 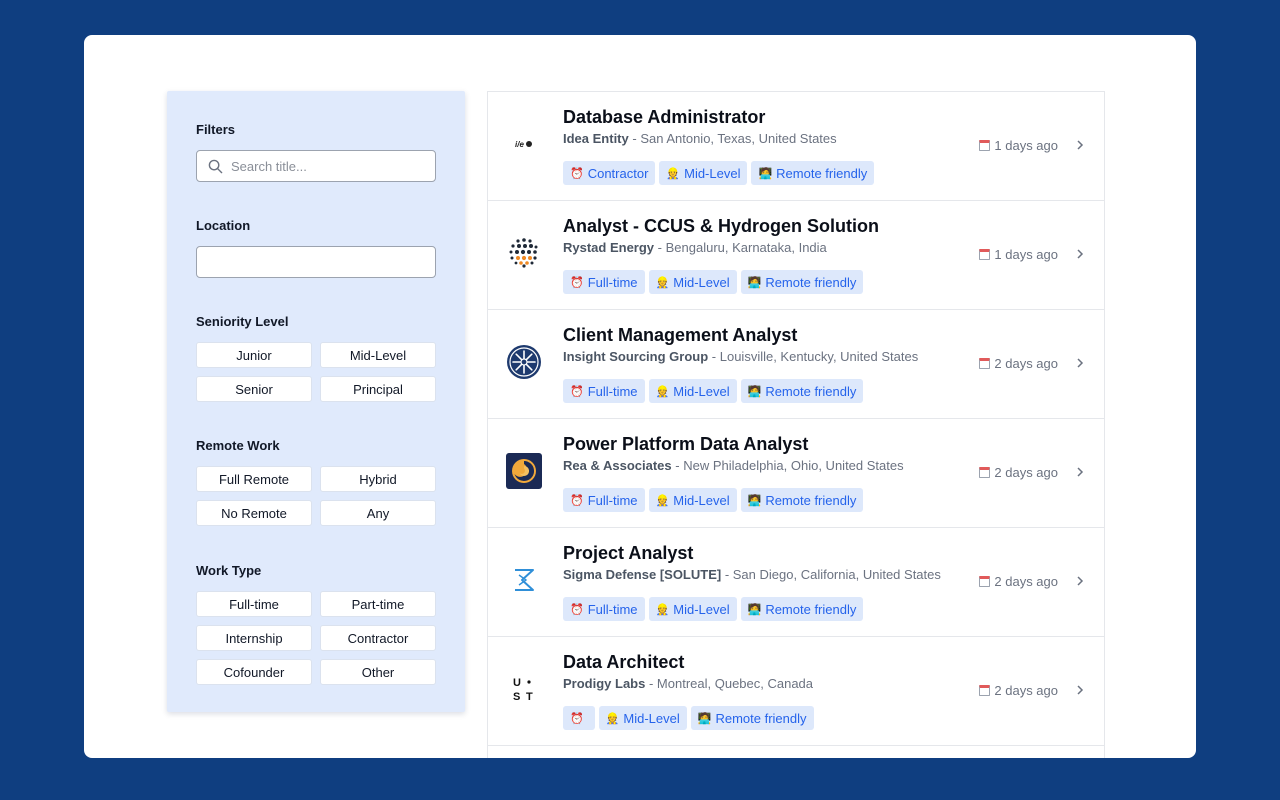 I want to click on job-company: Insight Sourcing Group, so click(x=636, y=356).